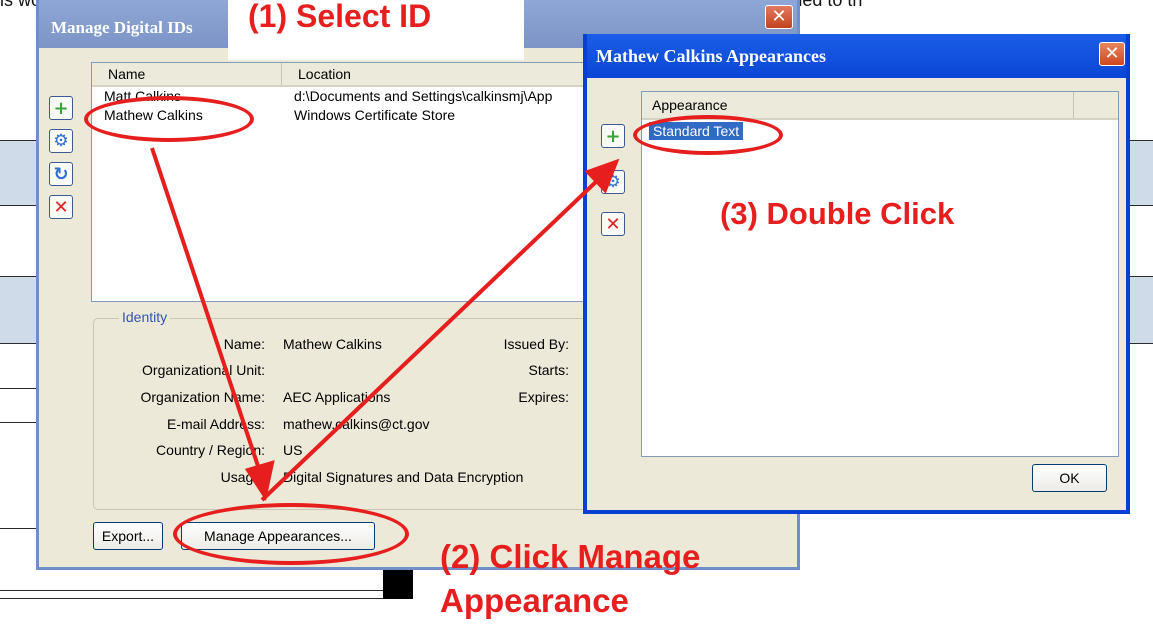 Image resolution: width=1153 pixels, height=631 pixels. I want to click on id-options-button: ⚙, so click(61, 141).